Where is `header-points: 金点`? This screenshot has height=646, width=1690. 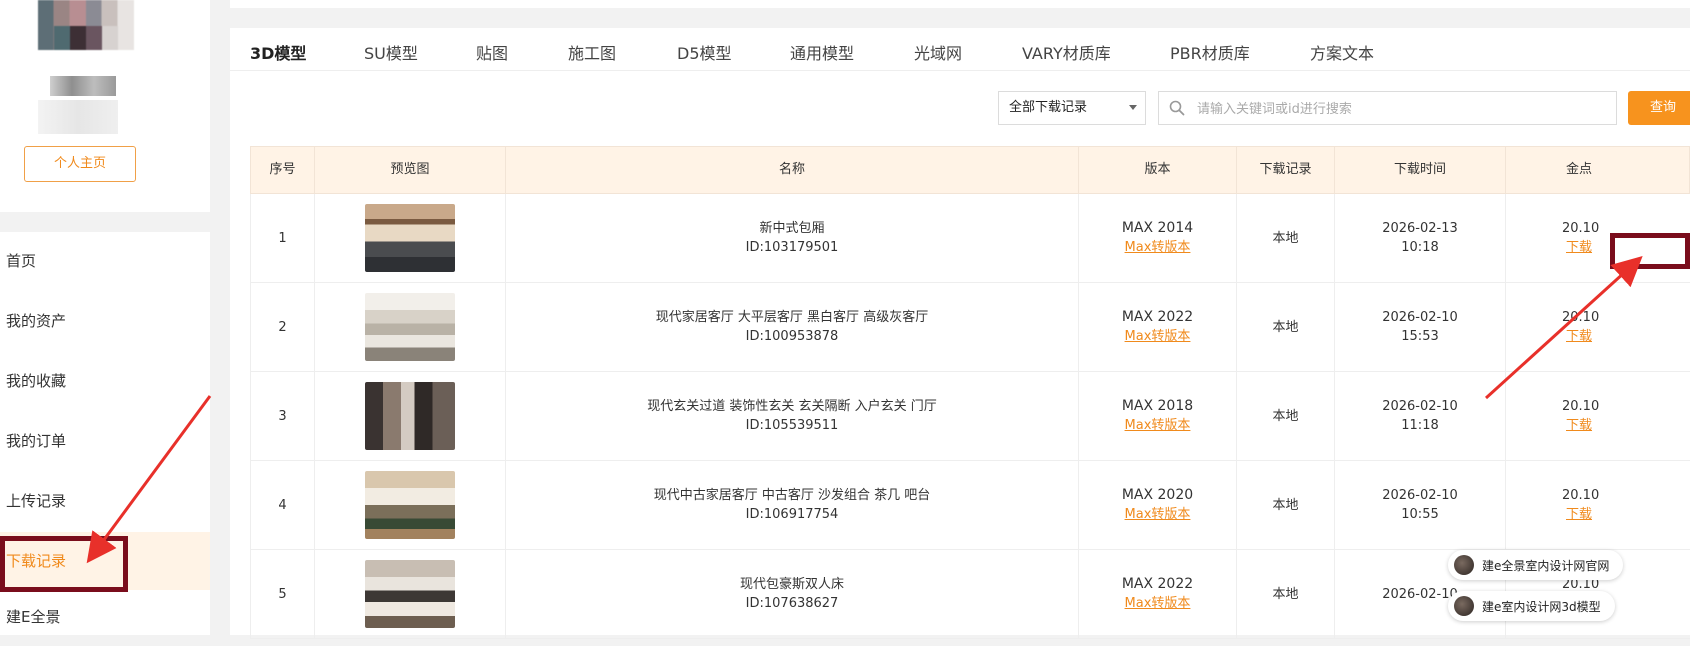
header-points: 金点 is located at coordinates (1579, 169).